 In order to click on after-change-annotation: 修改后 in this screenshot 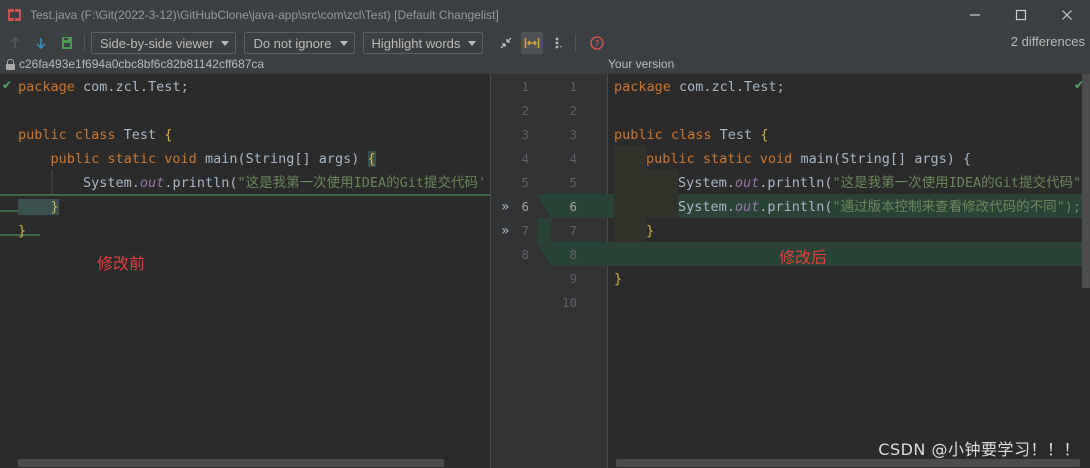, I will do `click(803, 257)`.